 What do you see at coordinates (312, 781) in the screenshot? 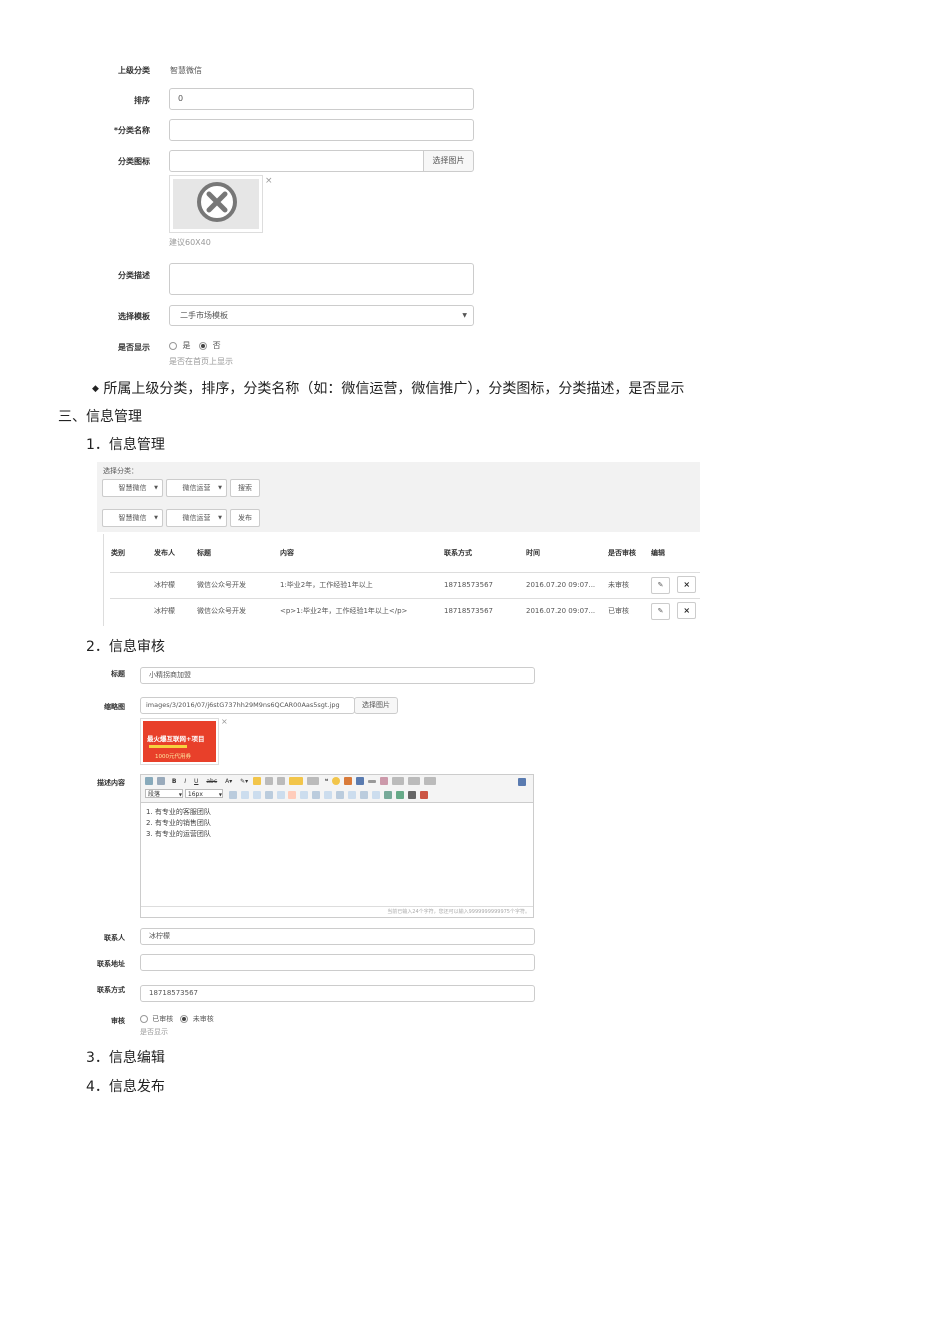
I see `unordered-list-icon` at bounding box center [312, 781].